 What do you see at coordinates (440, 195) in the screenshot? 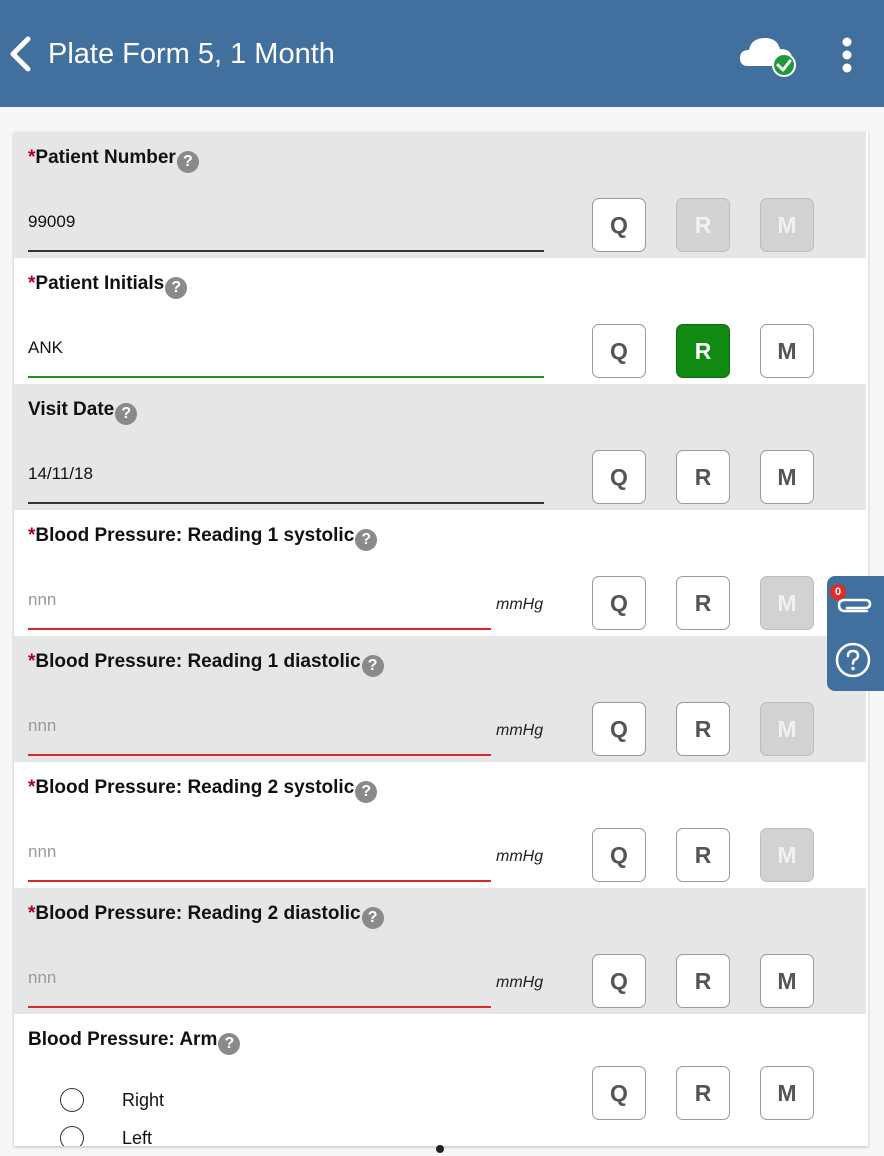
I see `field-patient-number: *Patient Number? 99009 Q R M` at bounding box center [440, 195].